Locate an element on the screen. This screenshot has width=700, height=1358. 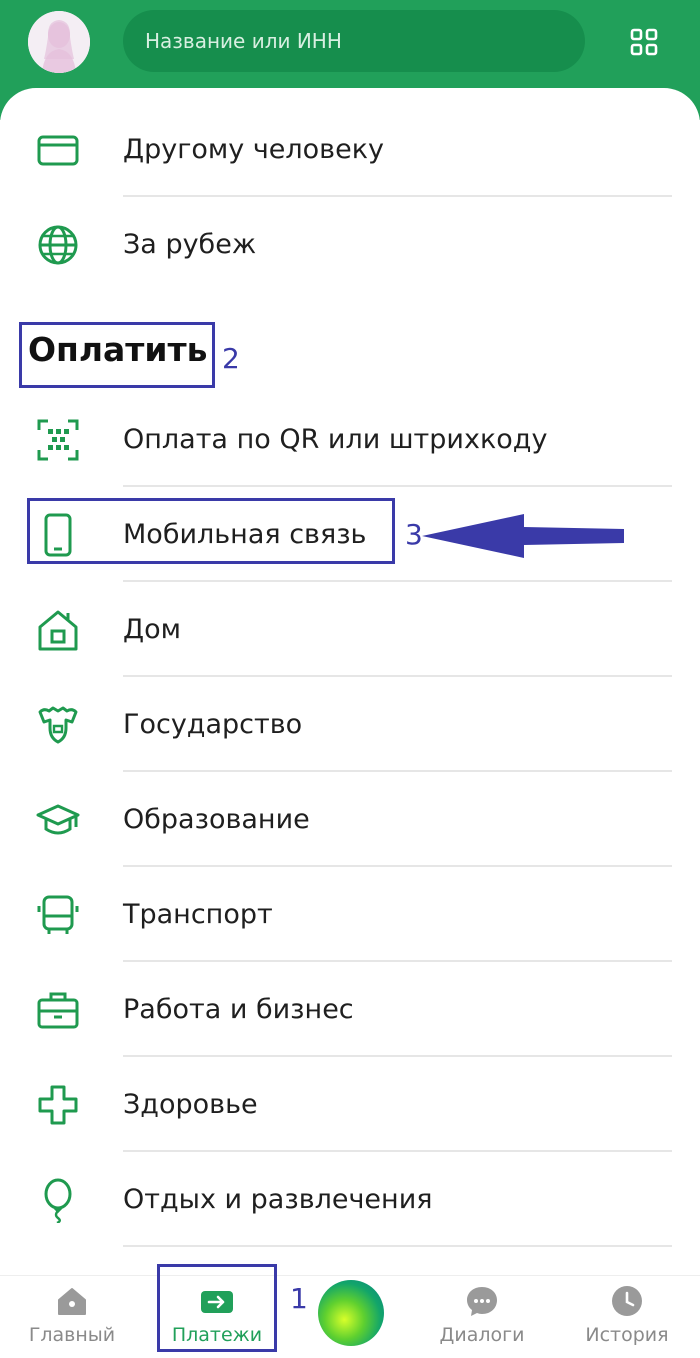
list-item-government: Государство is located at coordinates (350, 724).